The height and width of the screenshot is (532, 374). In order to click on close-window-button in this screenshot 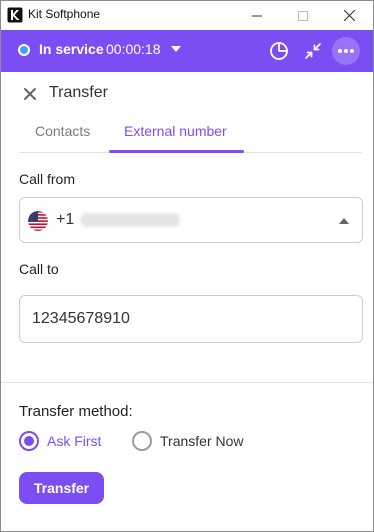, I will do `click(349, 15)`.